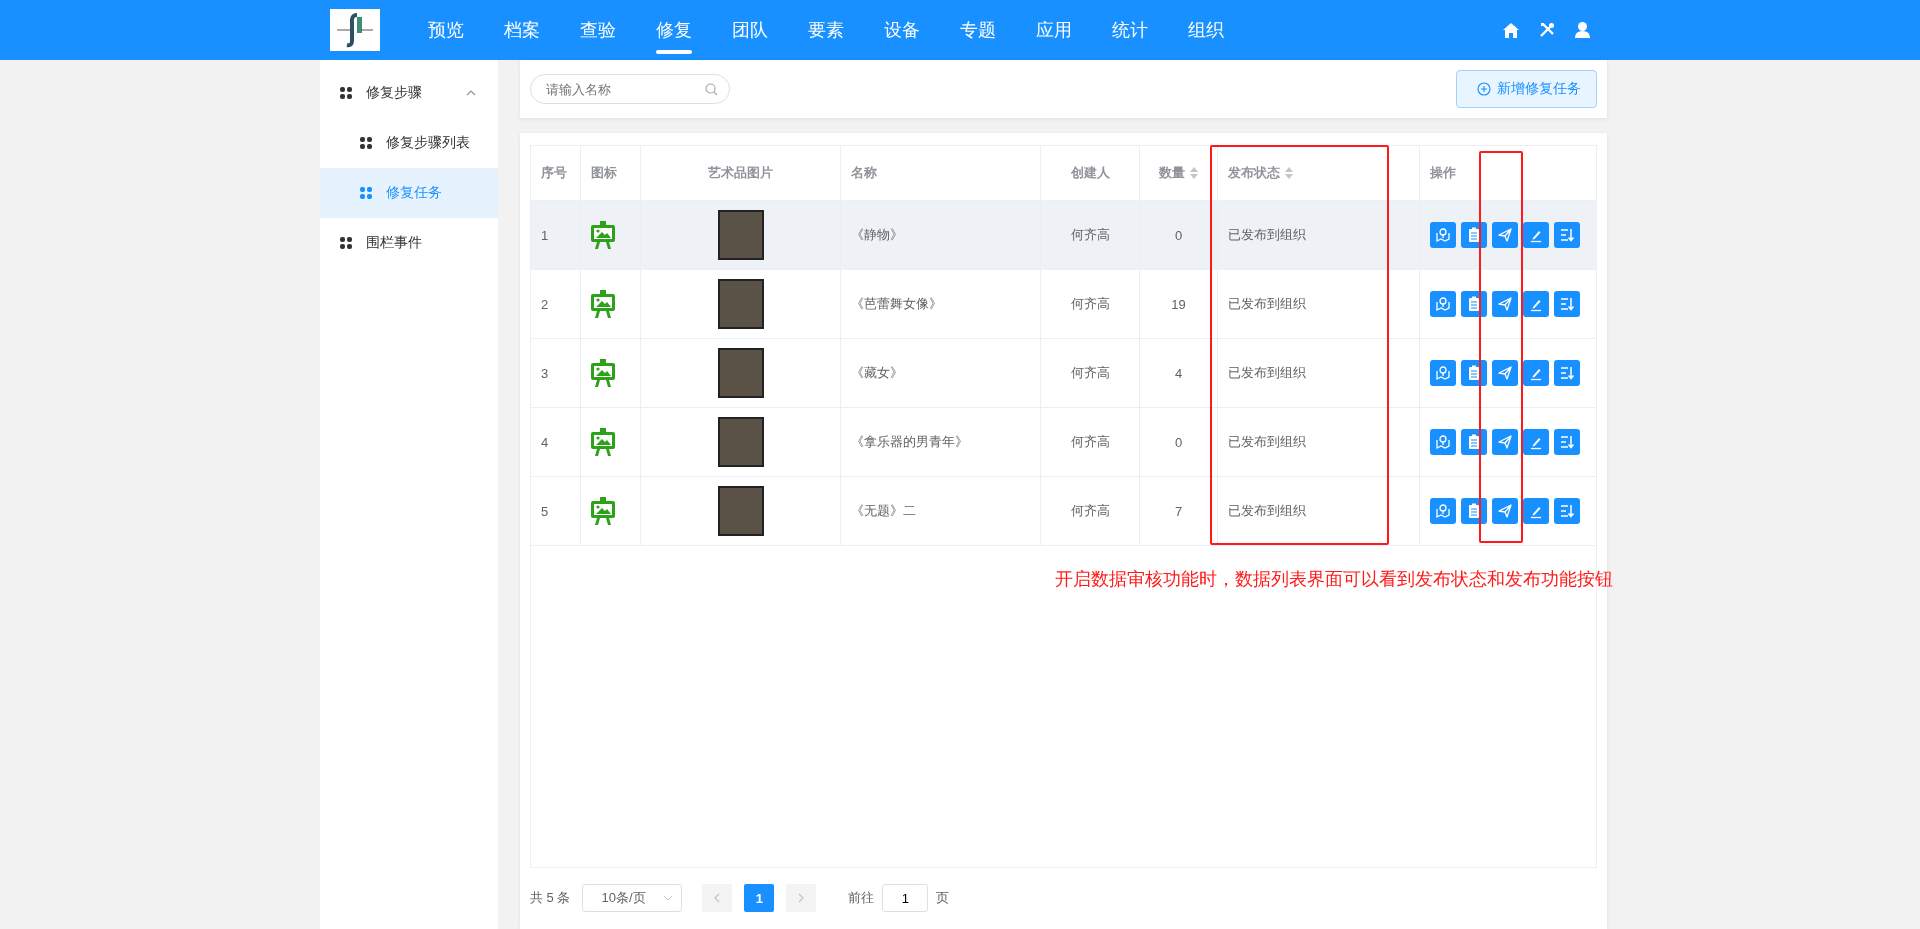 The image size is (1920, 929). Describe the element at coordinates (1063, 373) in the screenshot. I see `table-row: 3 《藏女》 何齐高 4 已发布到组织` at that location.